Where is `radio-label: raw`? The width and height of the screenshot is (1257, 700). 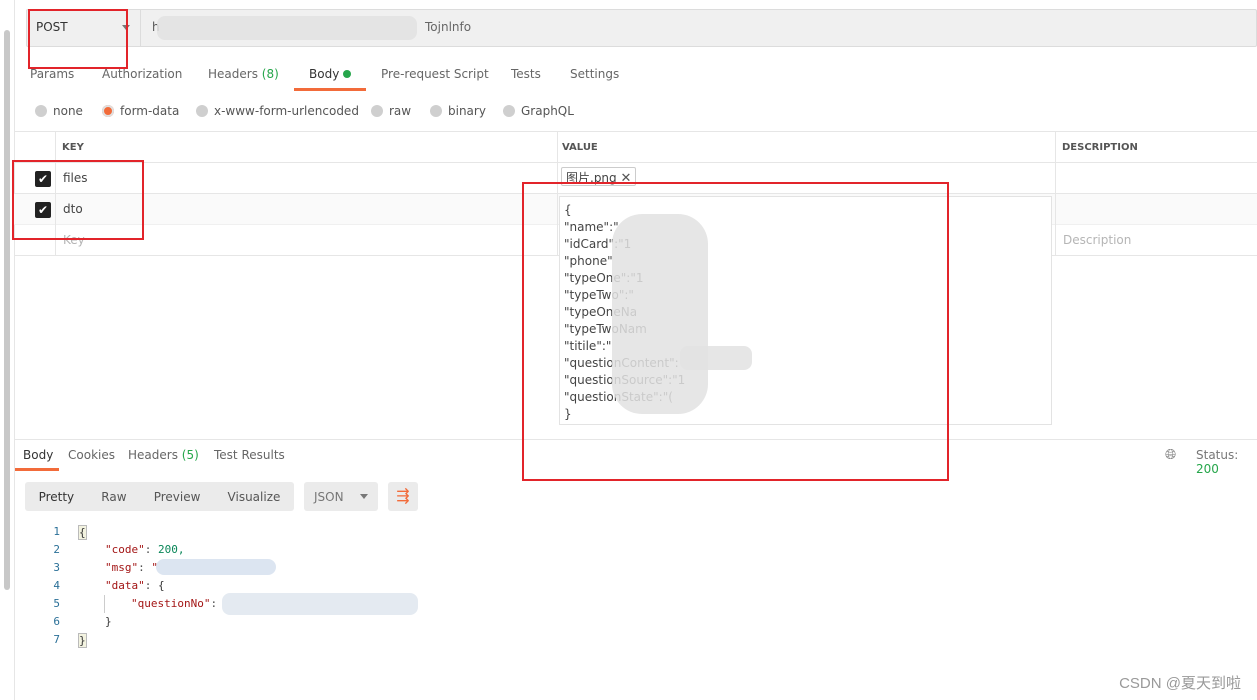 radio-label: raw is located at coordinates (400, 111).